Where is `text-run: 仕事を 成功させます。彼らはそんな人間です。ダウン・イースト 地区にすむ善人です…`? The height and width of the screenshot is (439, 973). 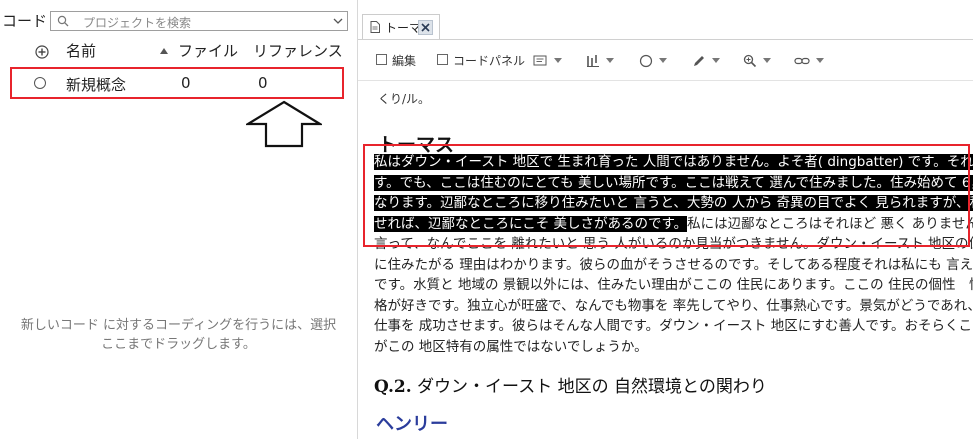 text-run: 仕事を 成功させます。彼らはそんな人間です。ダウン・イースト 地区にすむ善人です… is located at coordinates (673, 326).